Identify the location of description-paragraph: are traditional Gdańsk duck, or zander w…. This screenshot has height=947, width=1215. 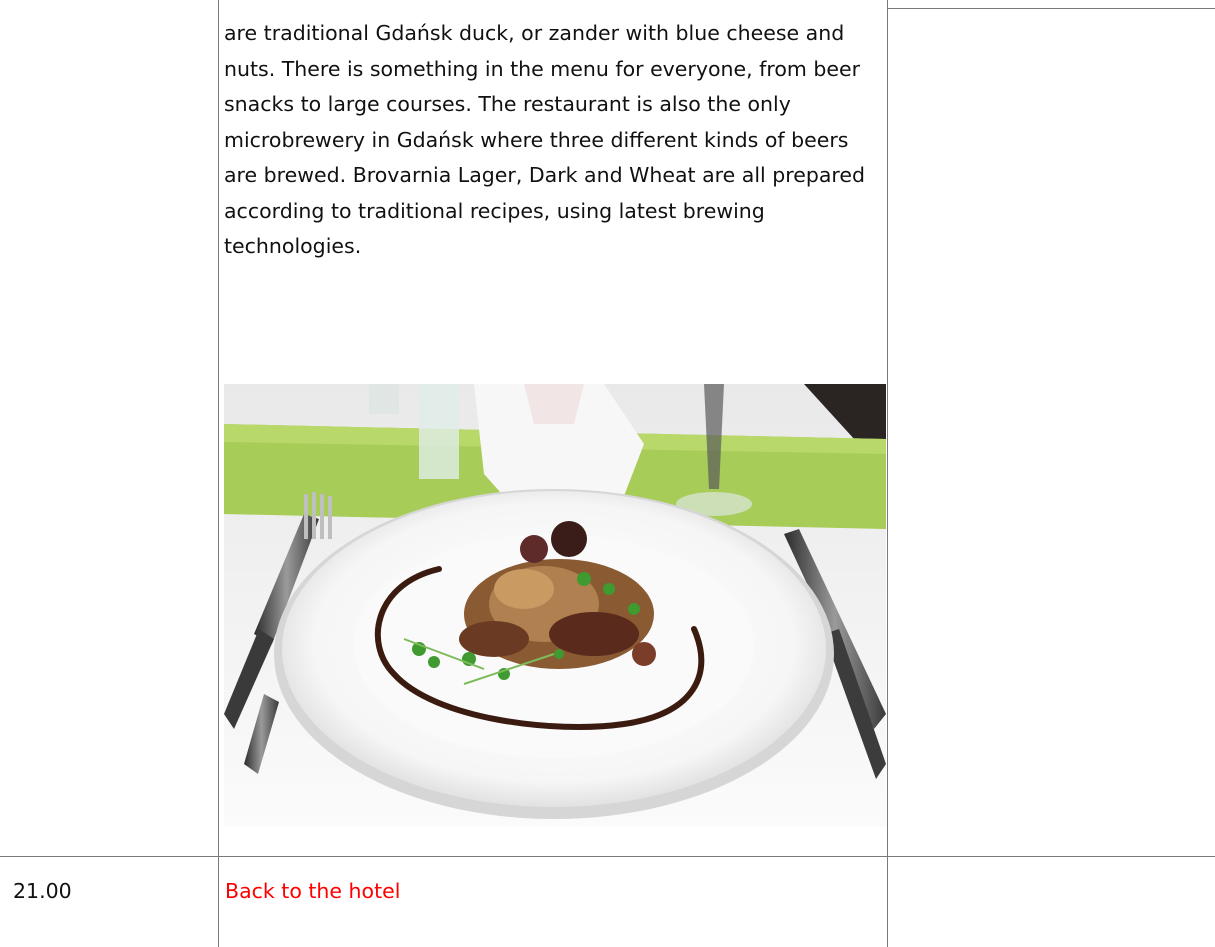
(545, 139).